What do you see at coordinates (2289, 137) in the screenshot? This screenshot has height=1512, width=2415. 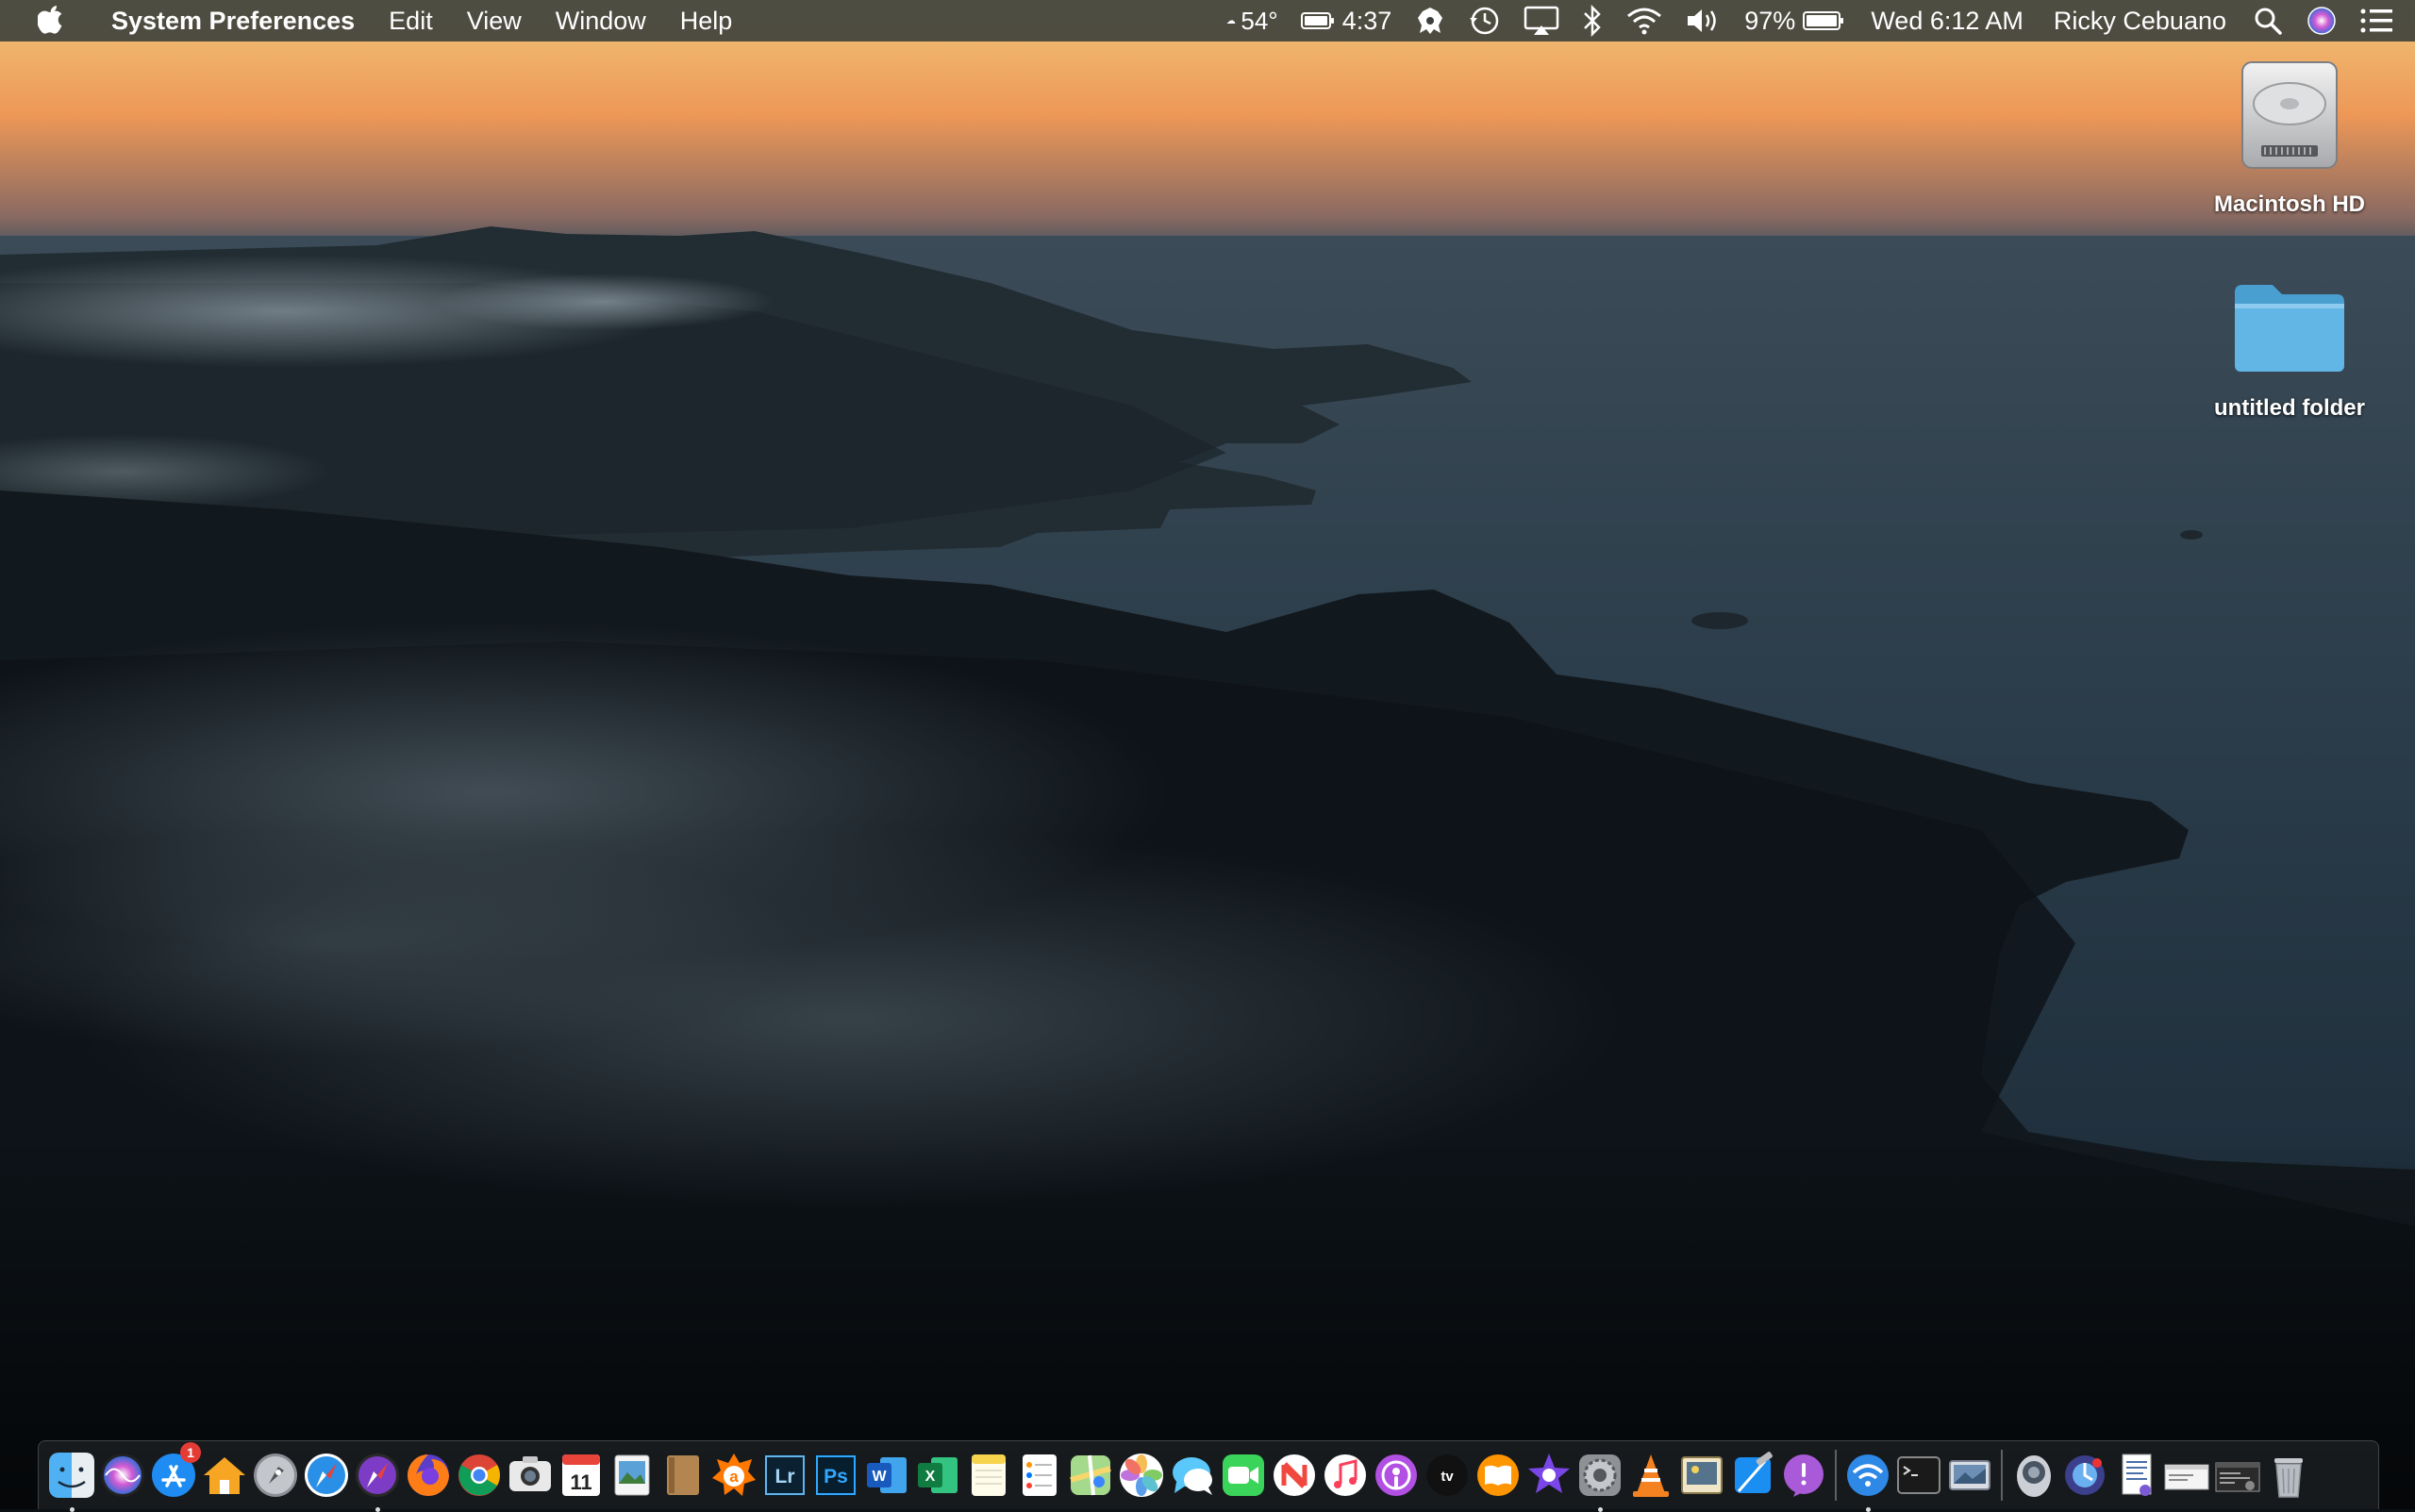 I see `desktop-icon-macintosh-hd: Macintosh HD` at bounding box center [2289, 137].